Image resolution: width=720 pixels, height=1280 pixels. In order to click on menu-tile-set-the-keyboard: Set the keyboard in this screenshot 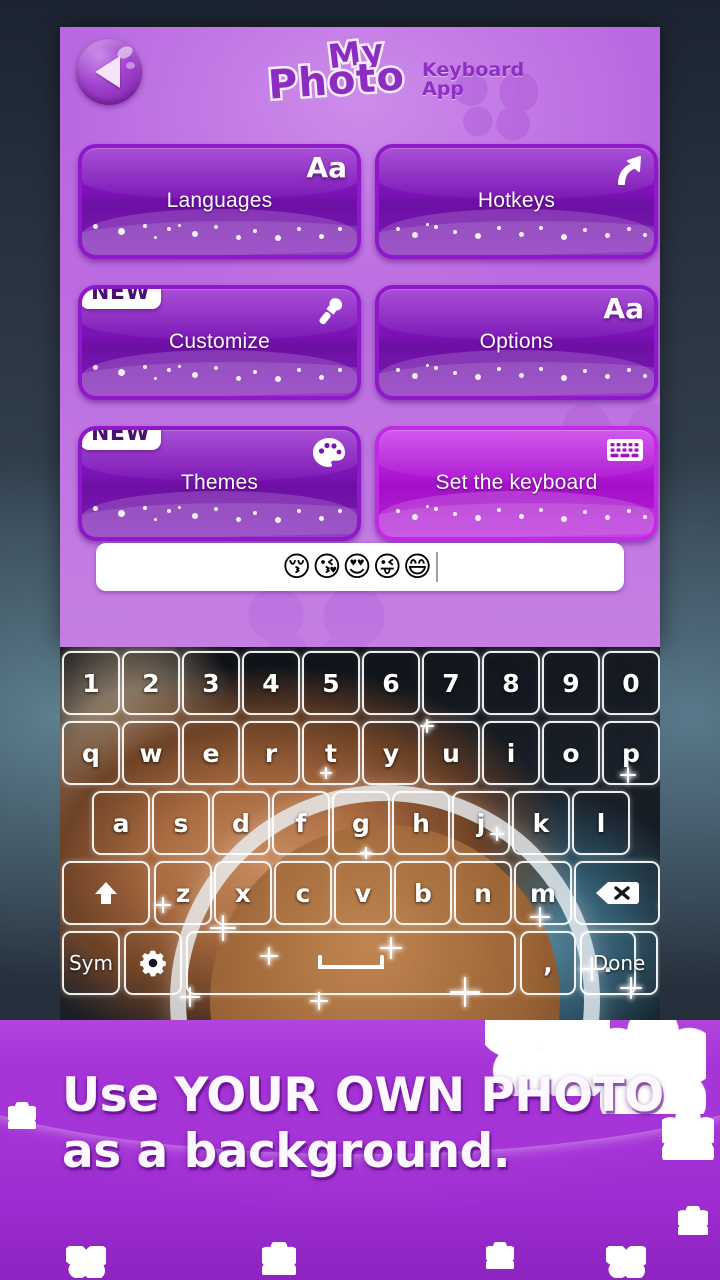, I will do `click(516, 483)`.